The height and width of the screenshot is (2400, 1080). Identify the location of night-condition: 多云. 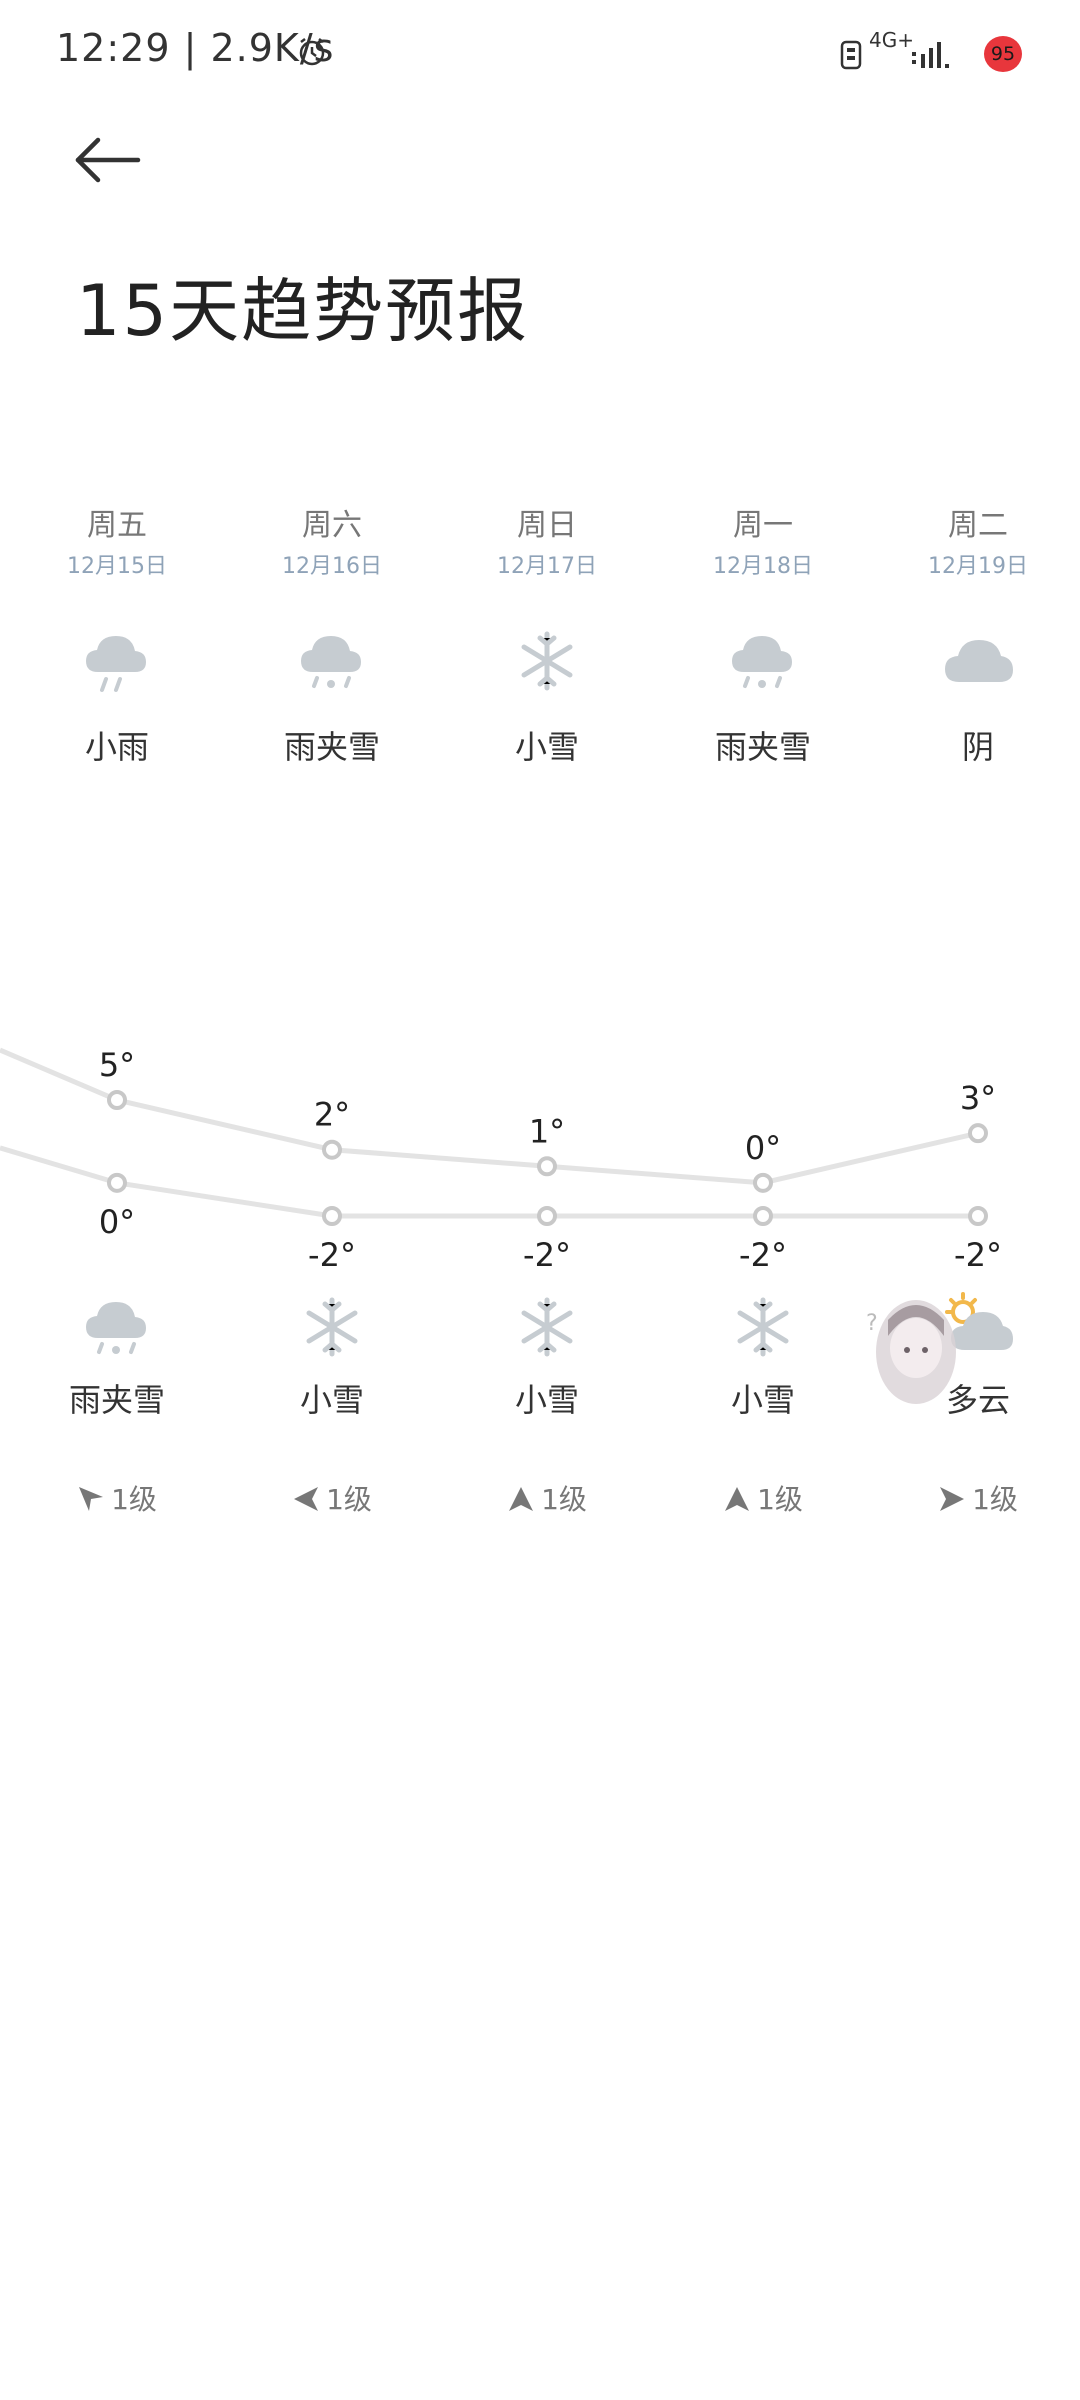
(977, 1400).